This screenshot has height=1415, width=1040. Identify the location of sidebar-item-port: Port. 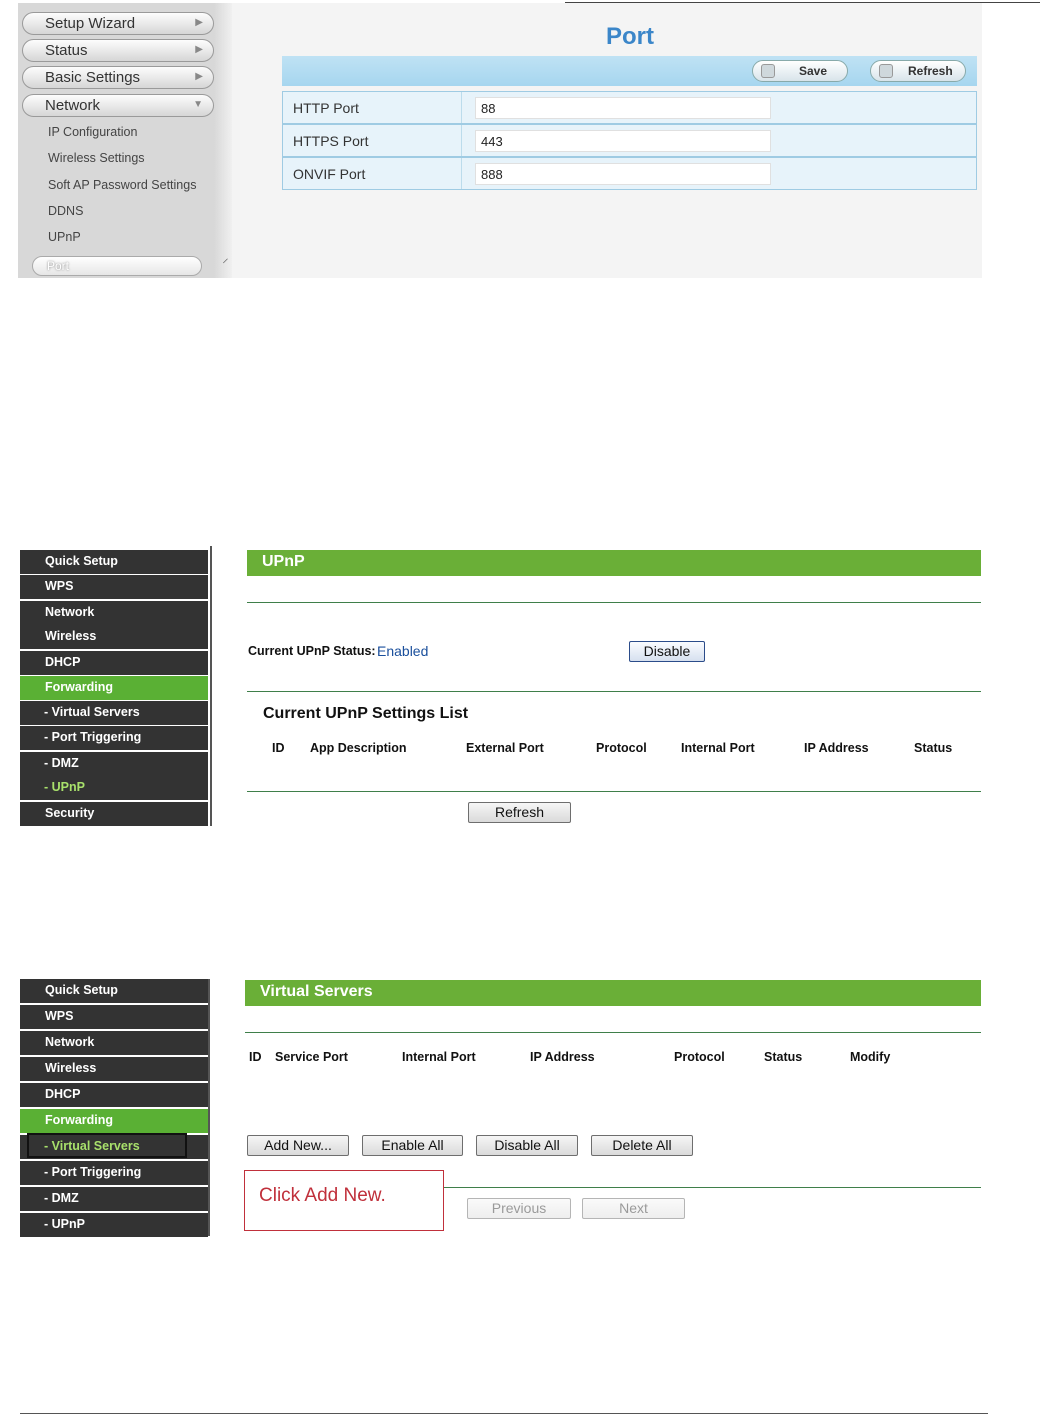
(117, 266).